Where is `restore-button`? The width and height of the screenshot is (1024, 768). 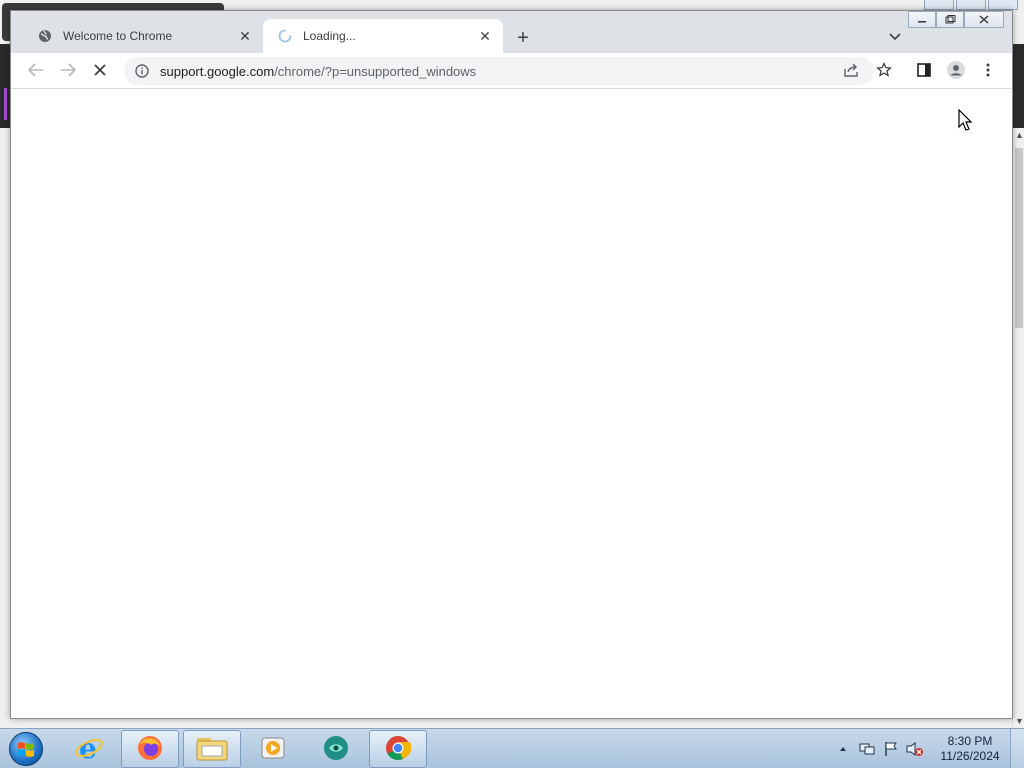 restore-button is located at coordinates (950, 19).